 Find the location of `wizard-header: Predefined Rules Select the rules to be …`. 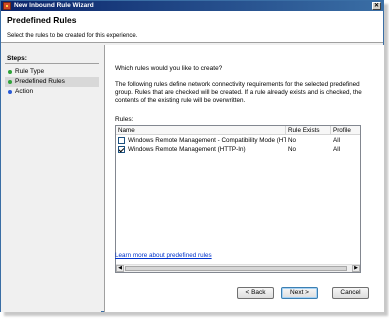

wizard-header: Predefined Rules Select the rules to be … is located at coordinates (192, 27).